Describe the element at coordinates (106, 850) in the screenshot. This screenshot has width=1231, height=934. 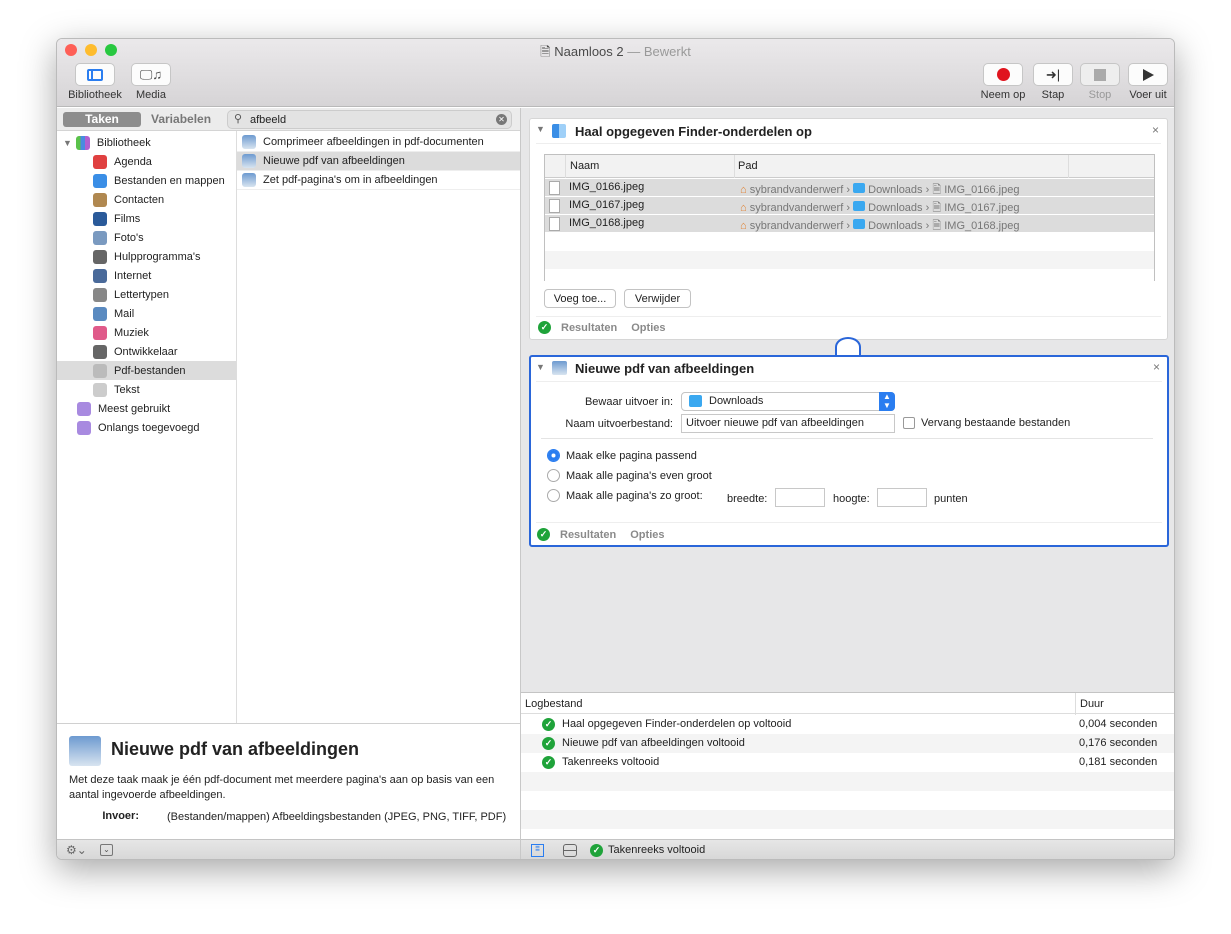
I see `toggle-description-icon: ⌄` at that location.